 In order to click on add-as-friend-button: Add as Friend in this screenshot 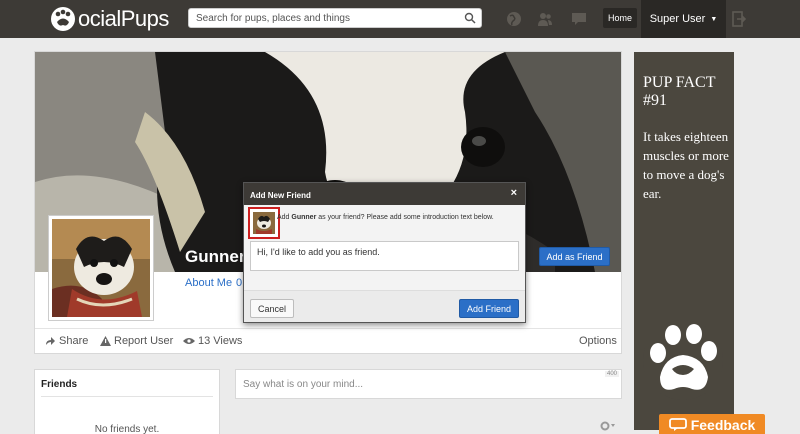, I will do `click(574, 256)`.